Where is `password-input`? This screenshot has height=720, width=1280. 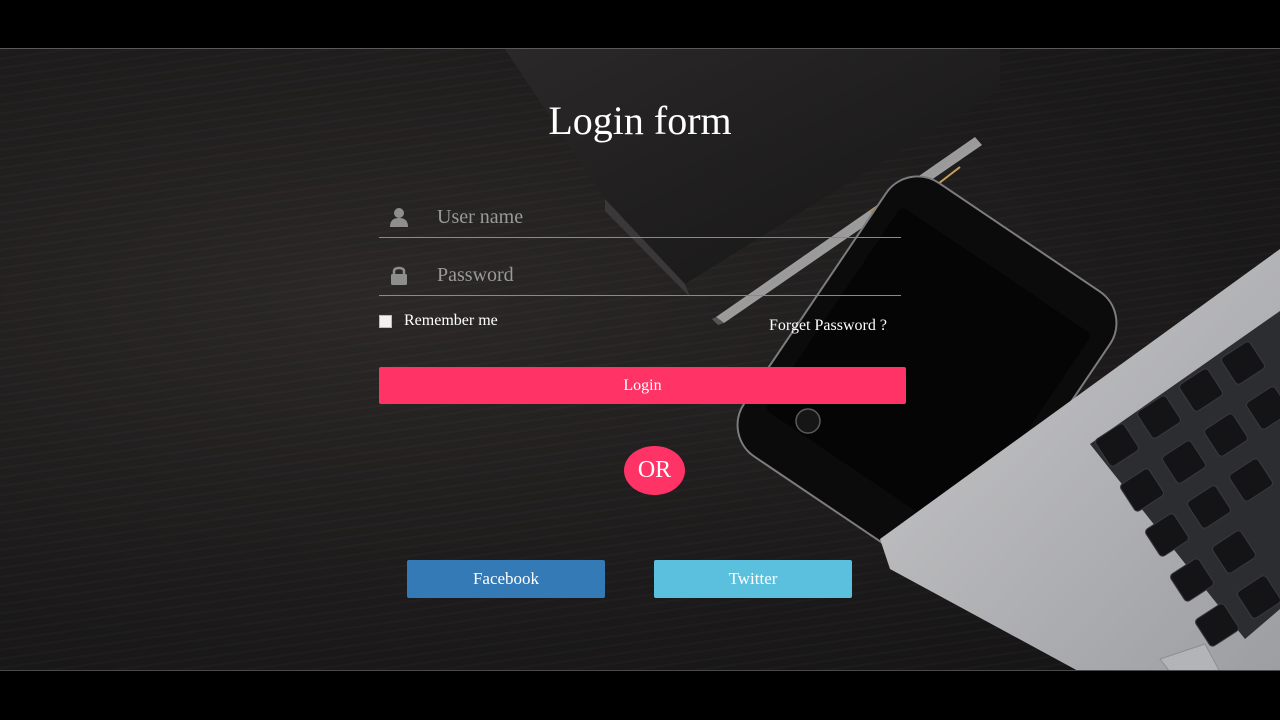
password-input is located at coordinates (657, 275).